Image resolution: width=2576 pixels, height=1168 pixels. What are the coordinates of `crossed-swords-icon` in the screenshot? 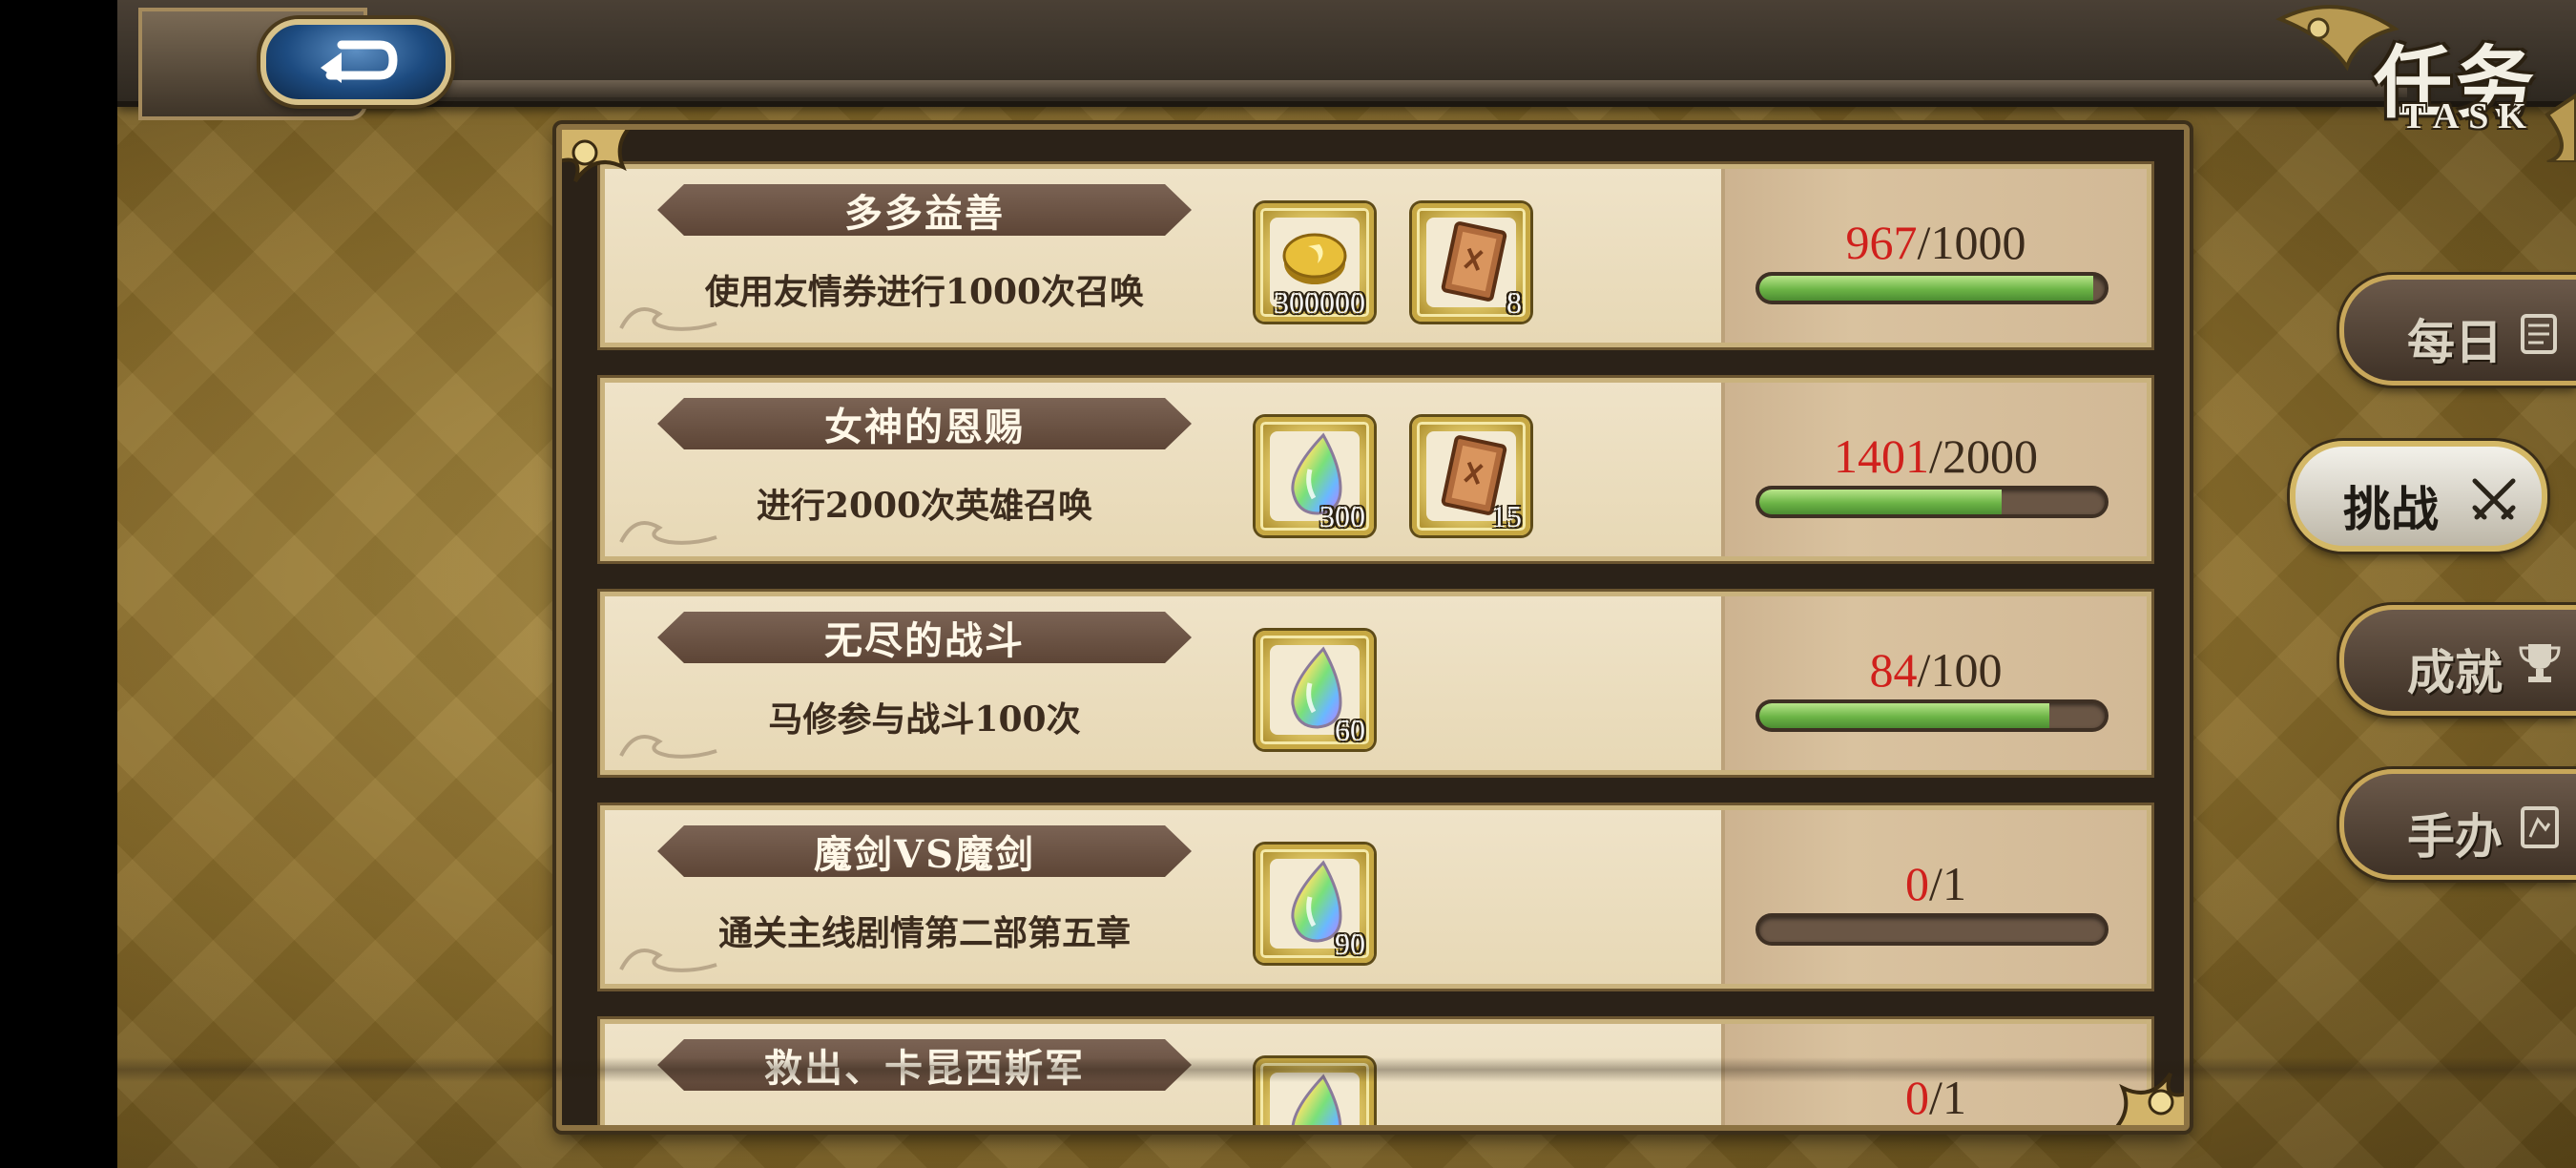 It's located at (2494, 499).